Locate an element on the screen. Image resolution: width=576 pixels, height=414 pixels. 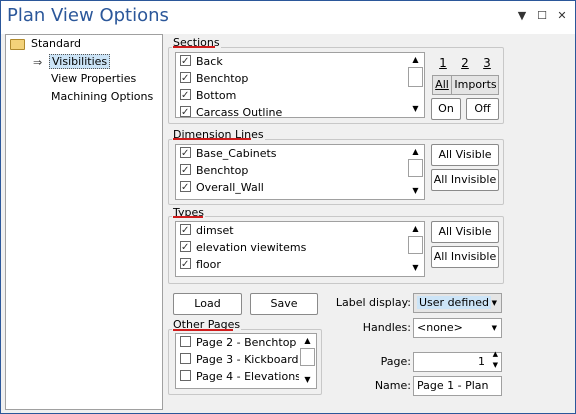
list-item: dimset is located at coordinates (207, 230).